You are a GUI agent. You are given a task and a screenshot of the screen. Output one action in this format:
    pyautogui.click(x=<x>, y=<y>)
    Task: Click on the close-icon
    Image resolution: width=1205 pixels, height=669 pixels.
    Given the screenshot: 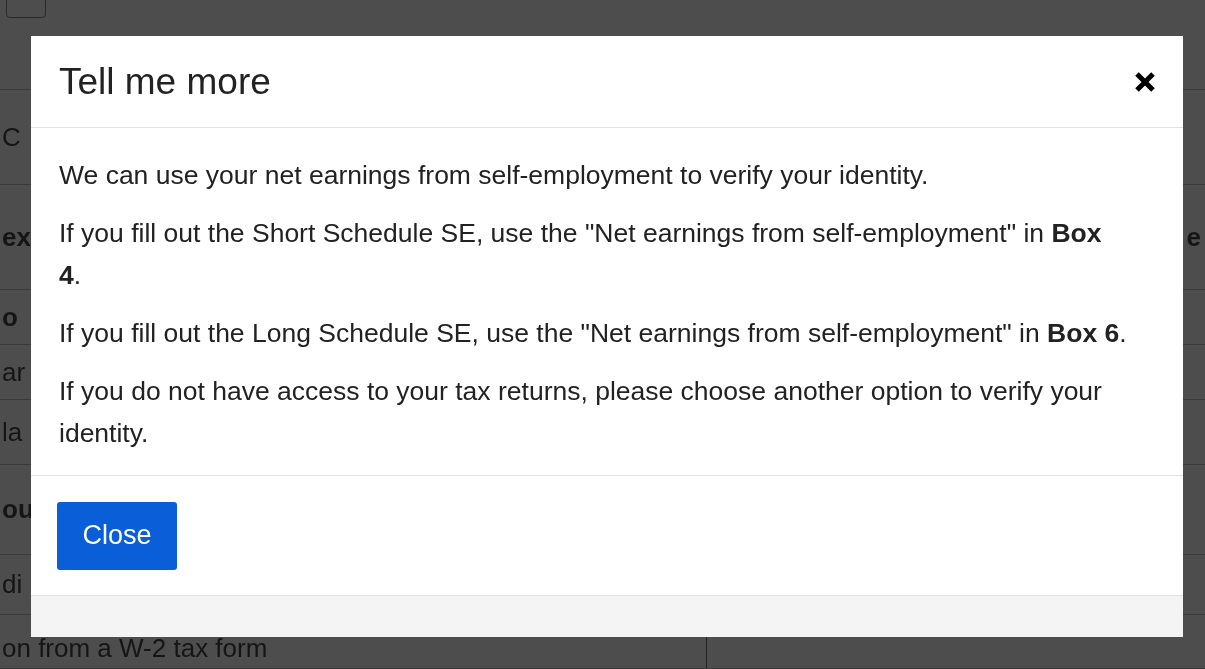 What is the action you would take?
    pyautogui.click(x=1145, y=81)
    